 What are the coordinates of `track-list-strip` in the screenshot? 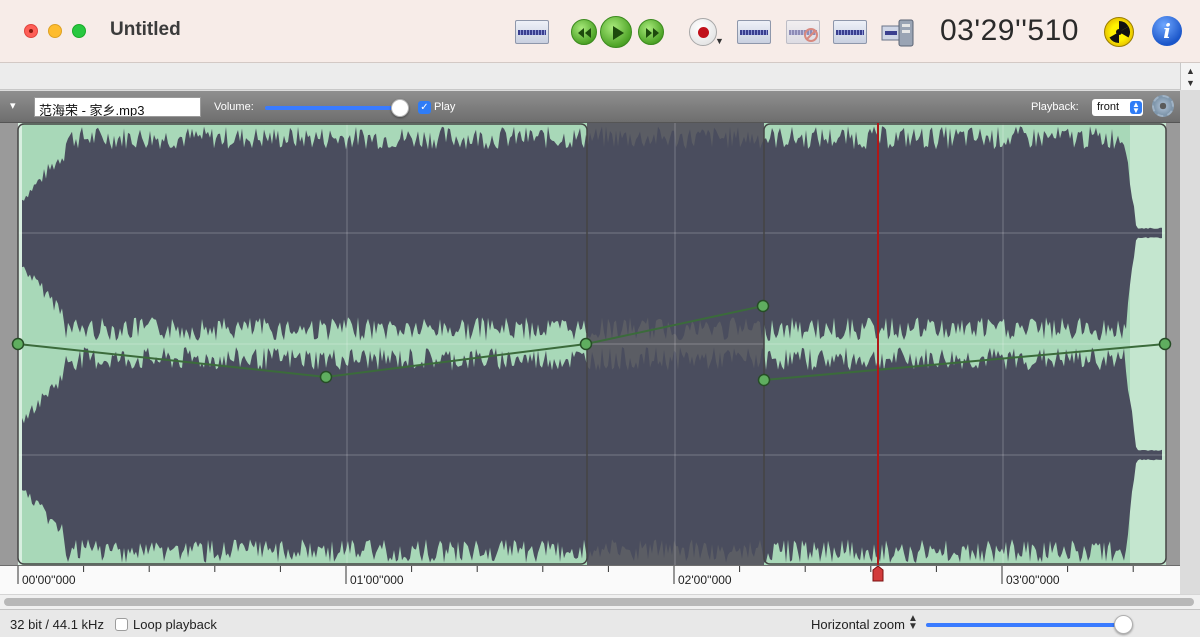 It's located at (600, 76).